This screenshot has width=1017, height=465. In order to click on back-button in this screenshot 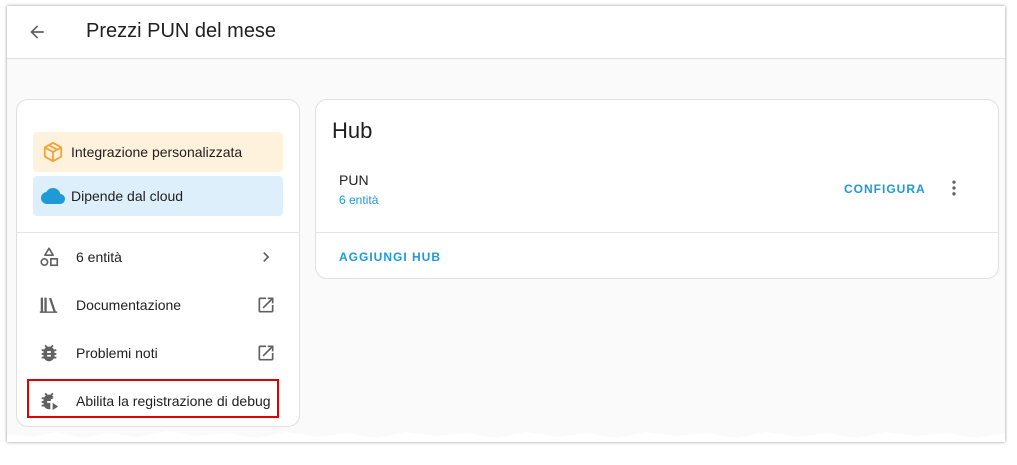, I will do `click(37, 32)`.